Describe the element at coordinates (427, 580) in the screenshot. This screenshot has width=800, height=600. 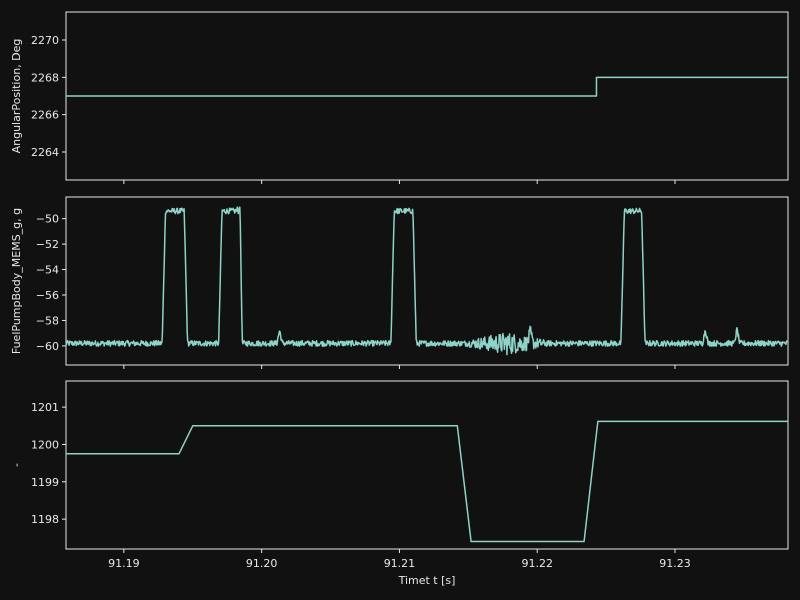
I see `x-axis-label: Timet t [s]` at that location.